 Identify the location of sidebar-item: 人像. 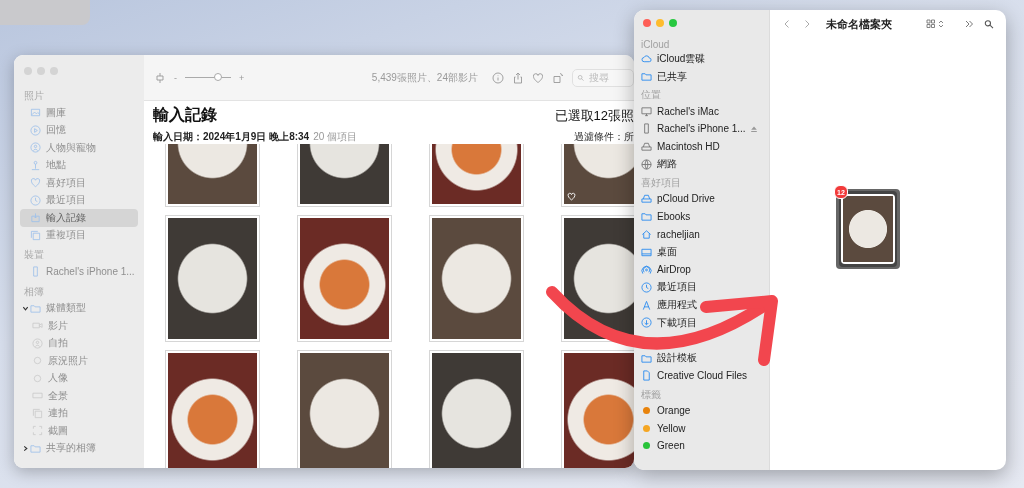
(79, 378).